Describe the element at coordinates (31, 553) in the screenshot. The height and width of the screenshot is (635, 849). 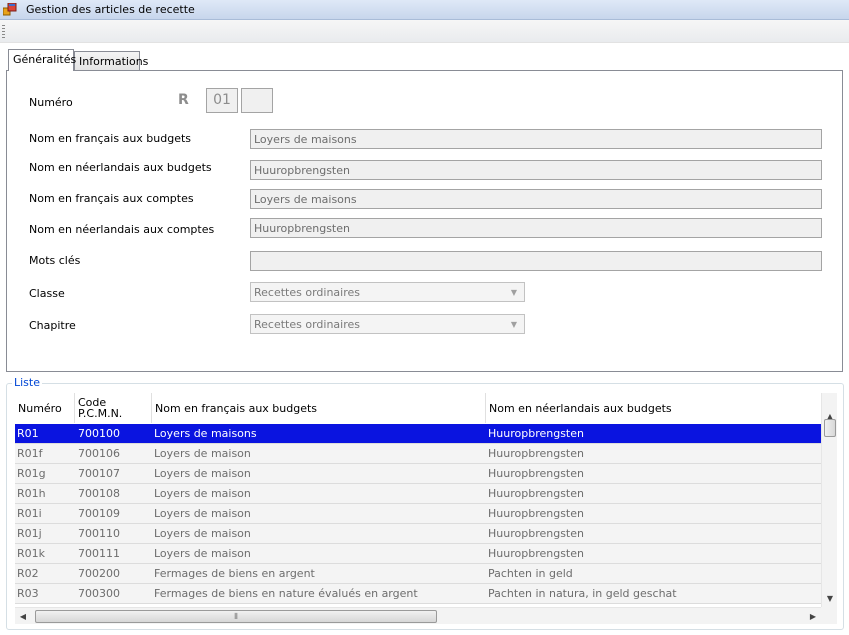
I see `cell-numero: R01k` at that location.